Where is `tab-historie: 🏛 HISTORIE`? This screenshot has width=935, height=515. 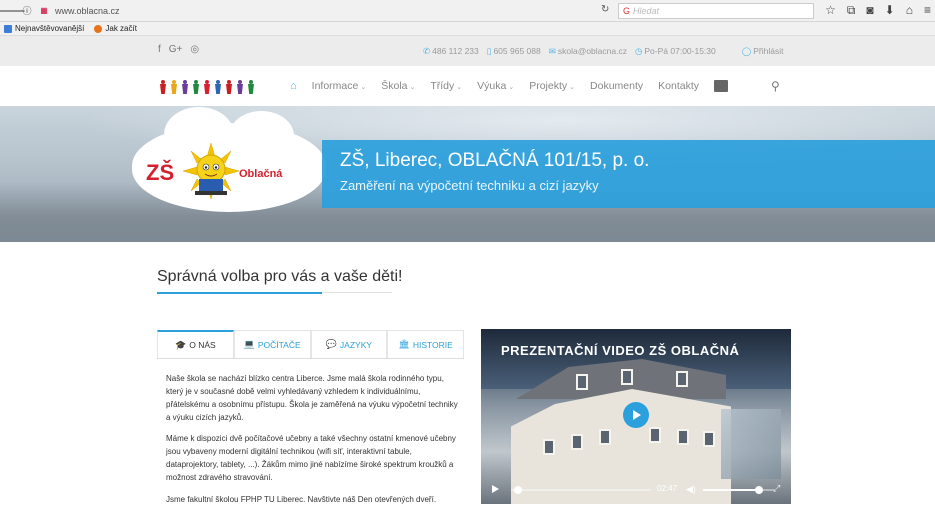 tab-historie: 🏛 HISTORIE is located at coordinates (425, 344).